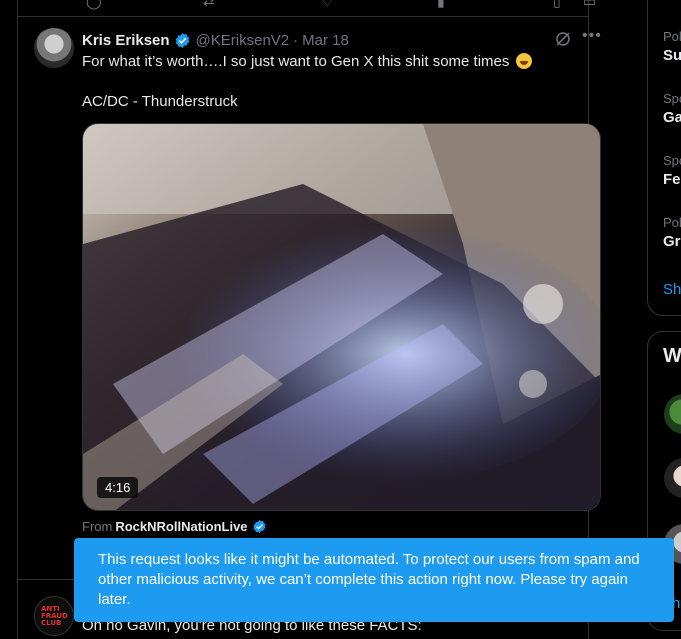 Image resolution: width=681 pixels, height=639 pixels. What do you see at coordinates (94, 5) in the screenshot?
I see `reply-icon: ◯` at bounding box center [94, 5].